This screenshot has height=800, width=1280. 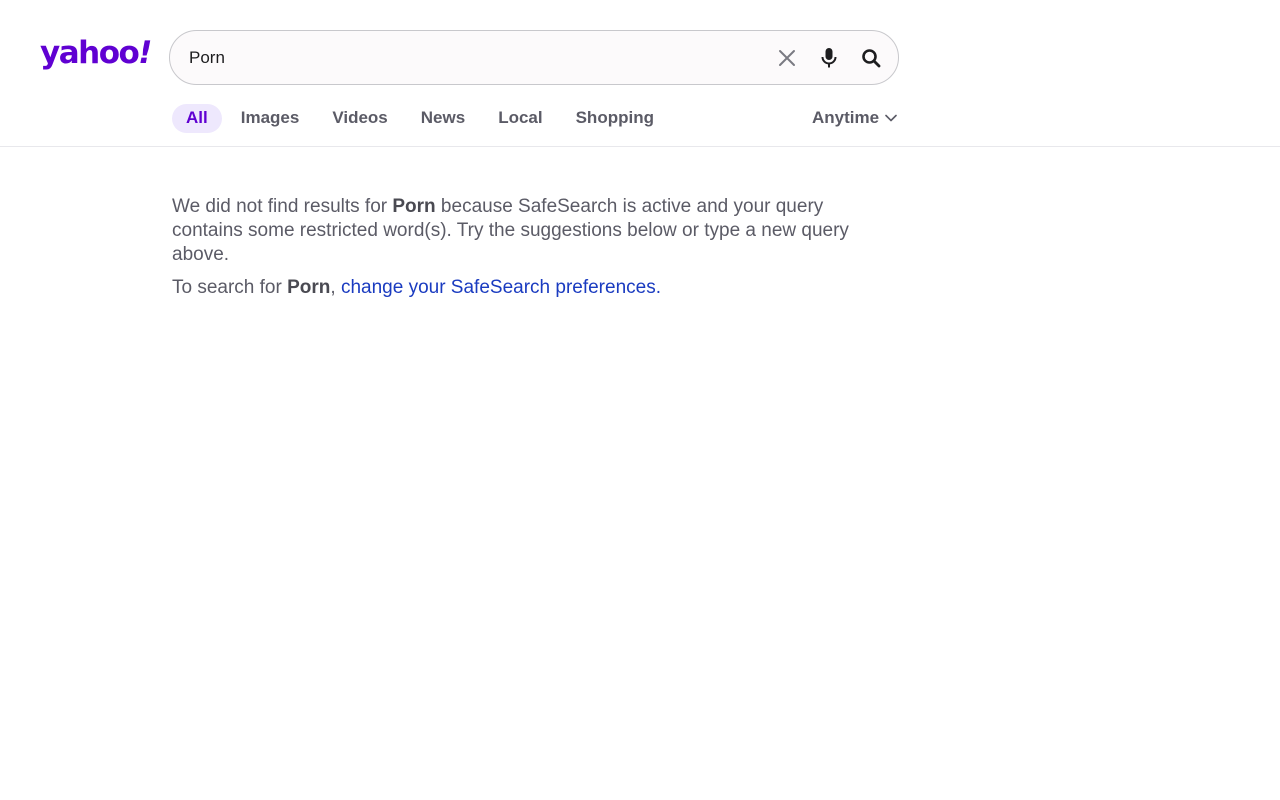 What do you see at coordinates (145, 53) in the screenshot?
I see `logo-bang: !` at bounding box center [145, 53].